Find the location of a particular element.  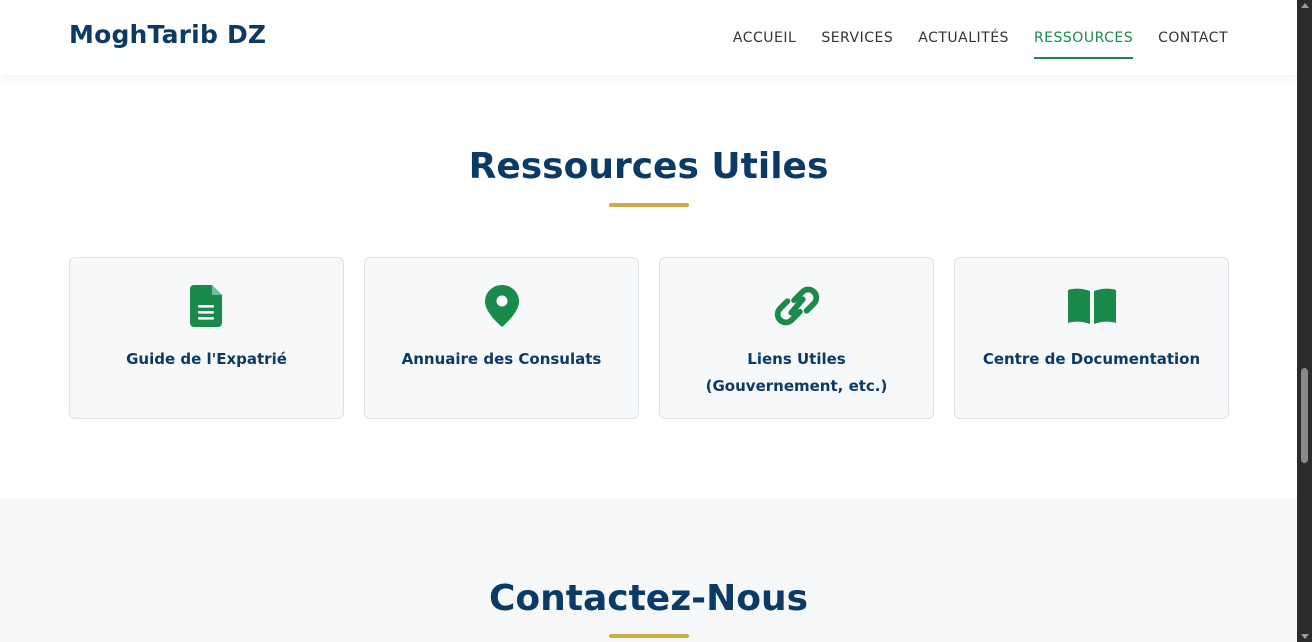

link-icon is located at coordinates (797, 306).